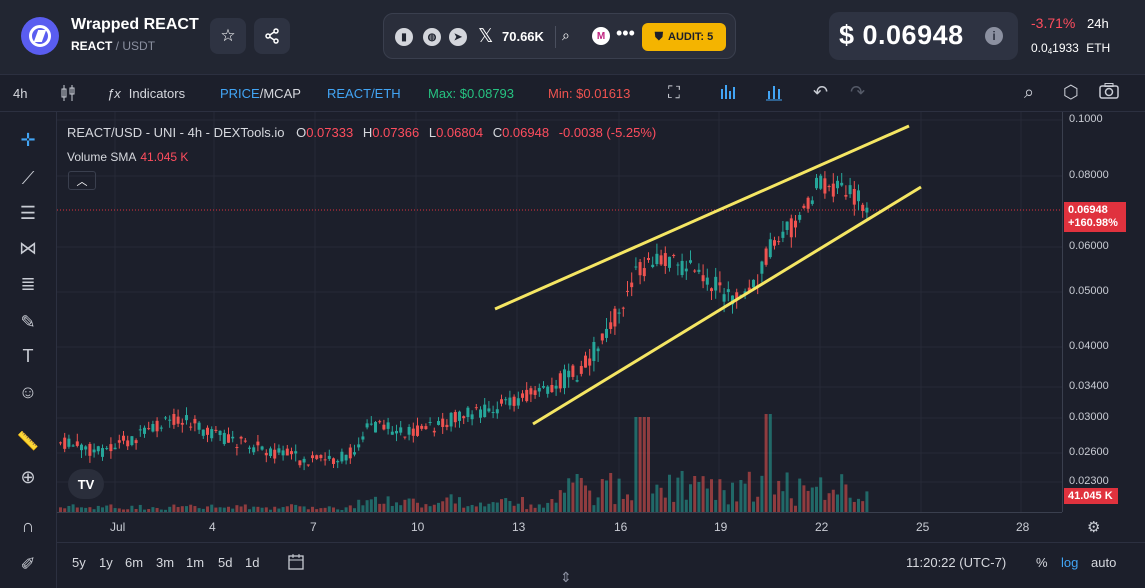 The width and height of the screenshot is (1145, 588). I want to click on zoom-in-icon: ⊕, so click(28, 477).